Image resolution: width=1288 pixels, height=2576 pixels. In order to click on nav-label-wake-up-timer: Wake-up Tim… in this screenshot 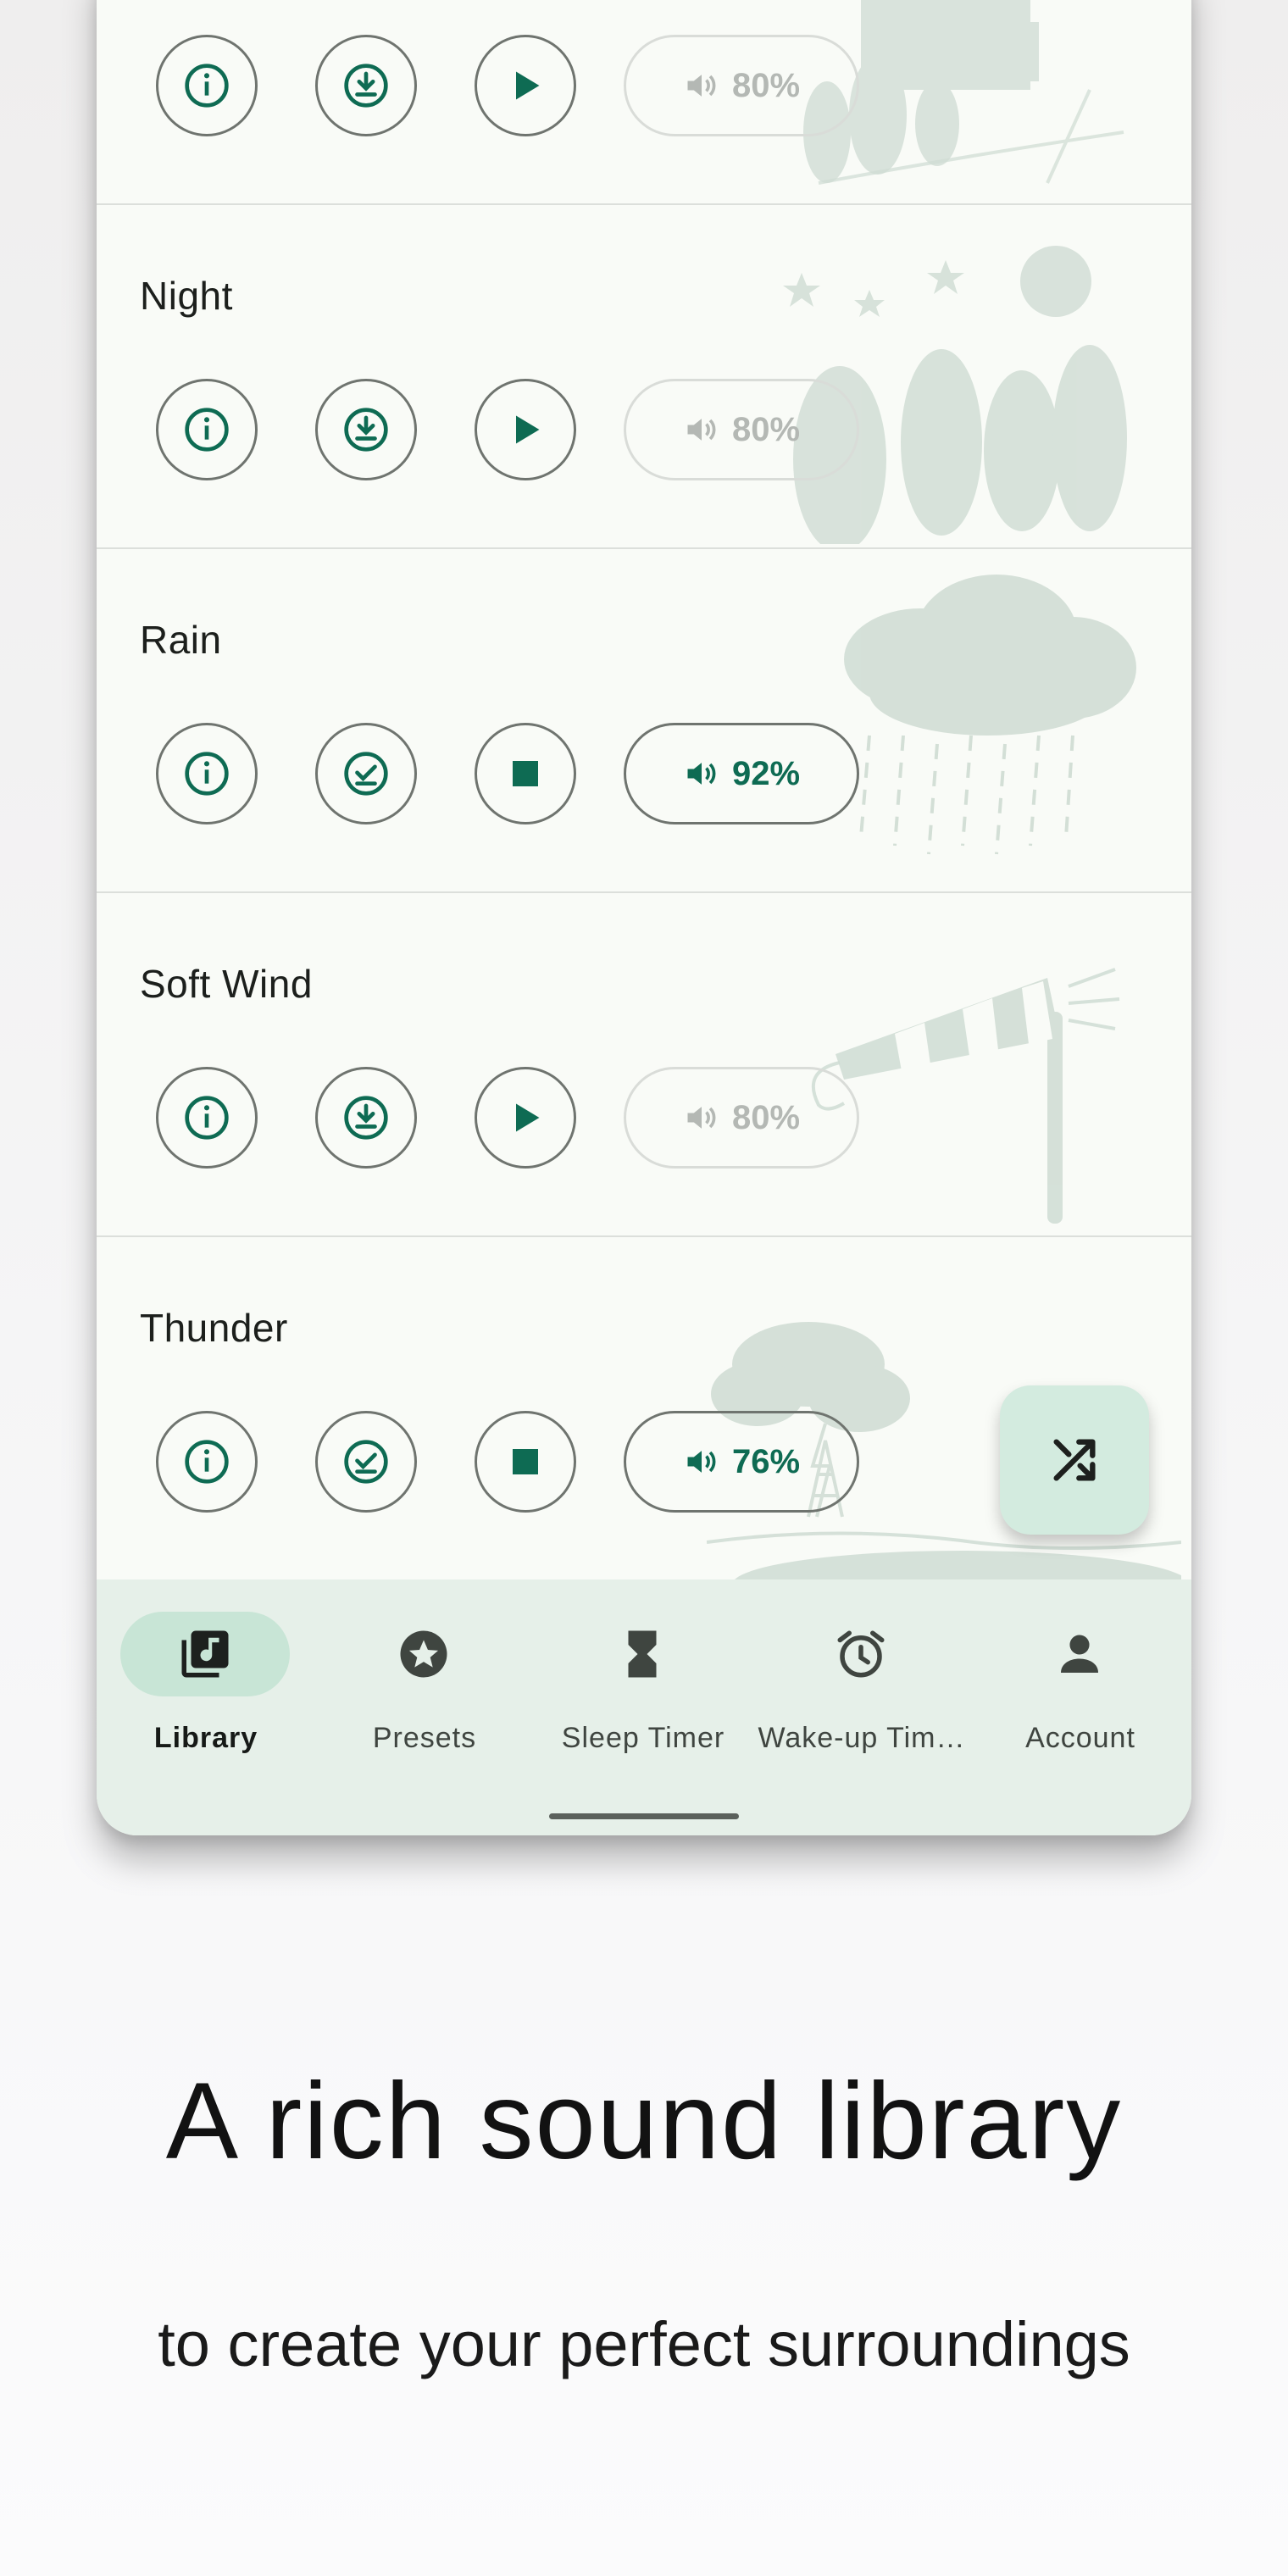, I will do `click(862, 1738)`.